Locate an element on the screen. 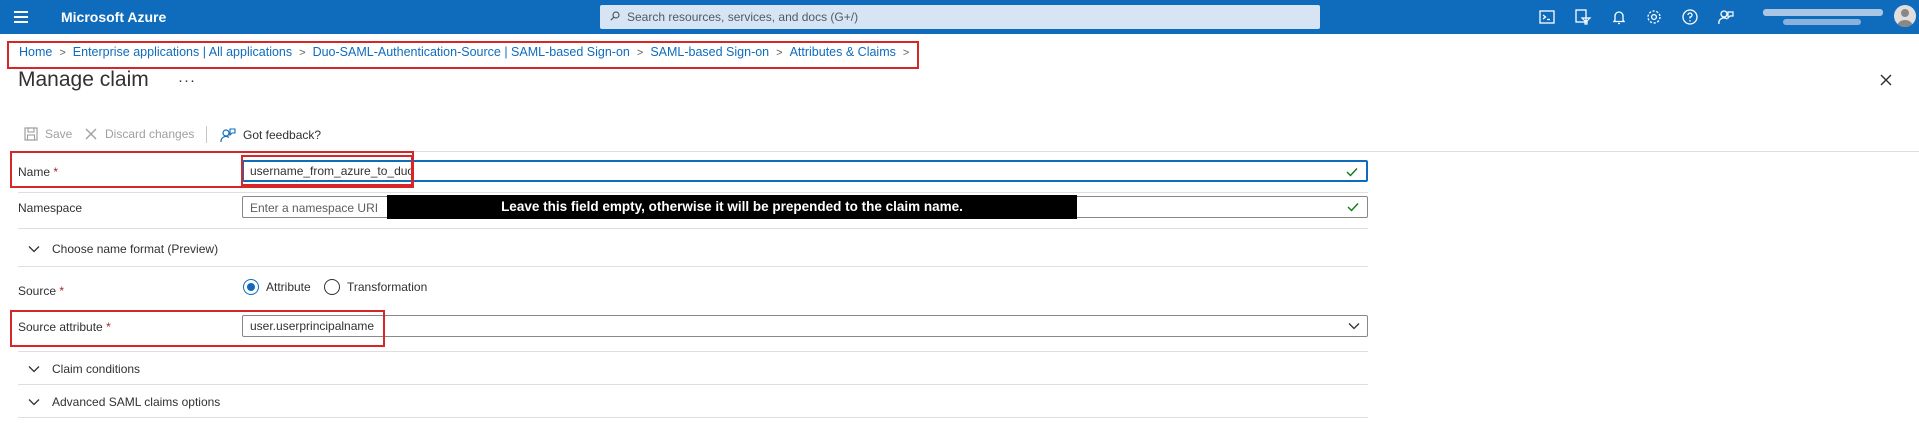  page-title: Manage claim is located at coordinates (83, 79).